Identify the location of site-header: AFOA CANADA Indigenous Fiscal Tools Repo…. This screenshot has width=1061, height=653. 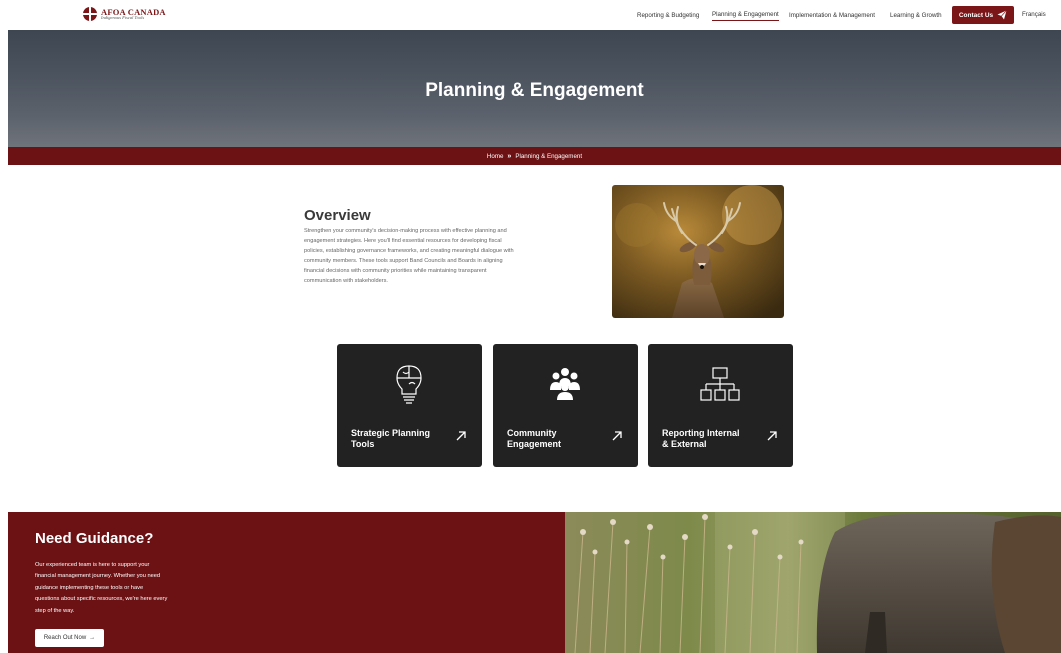
(530, 15).